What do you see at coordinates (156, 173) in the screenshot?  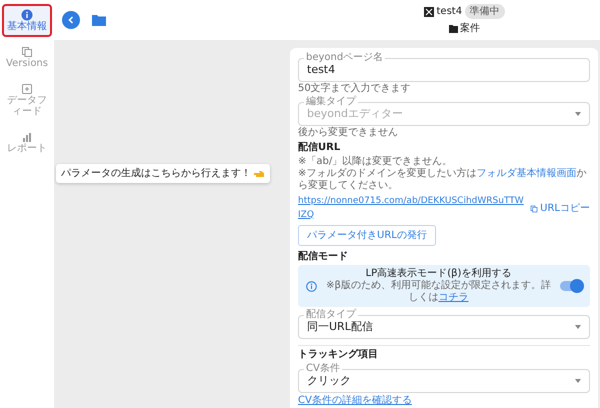 I see `tooltip-text: パラメータの生成はこちらから行えます！` at bounding box center [156, 173].